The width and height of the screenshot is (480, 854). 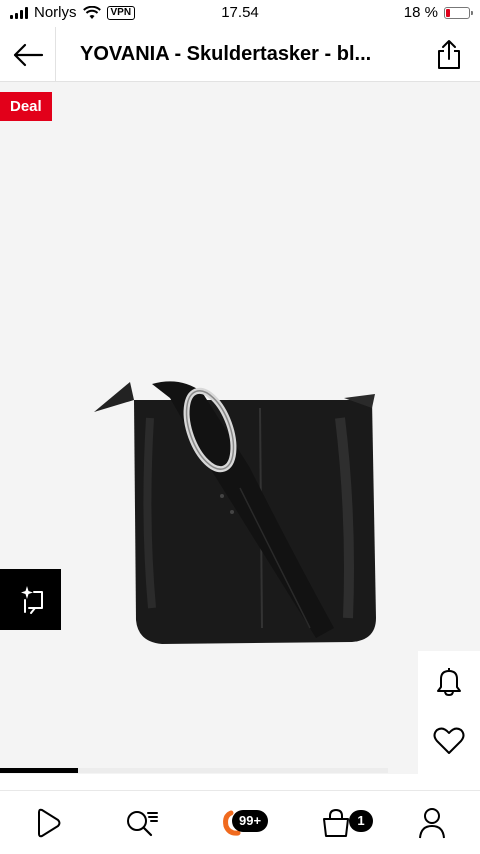 I want to click on share-button, so click(x=449, y=54).